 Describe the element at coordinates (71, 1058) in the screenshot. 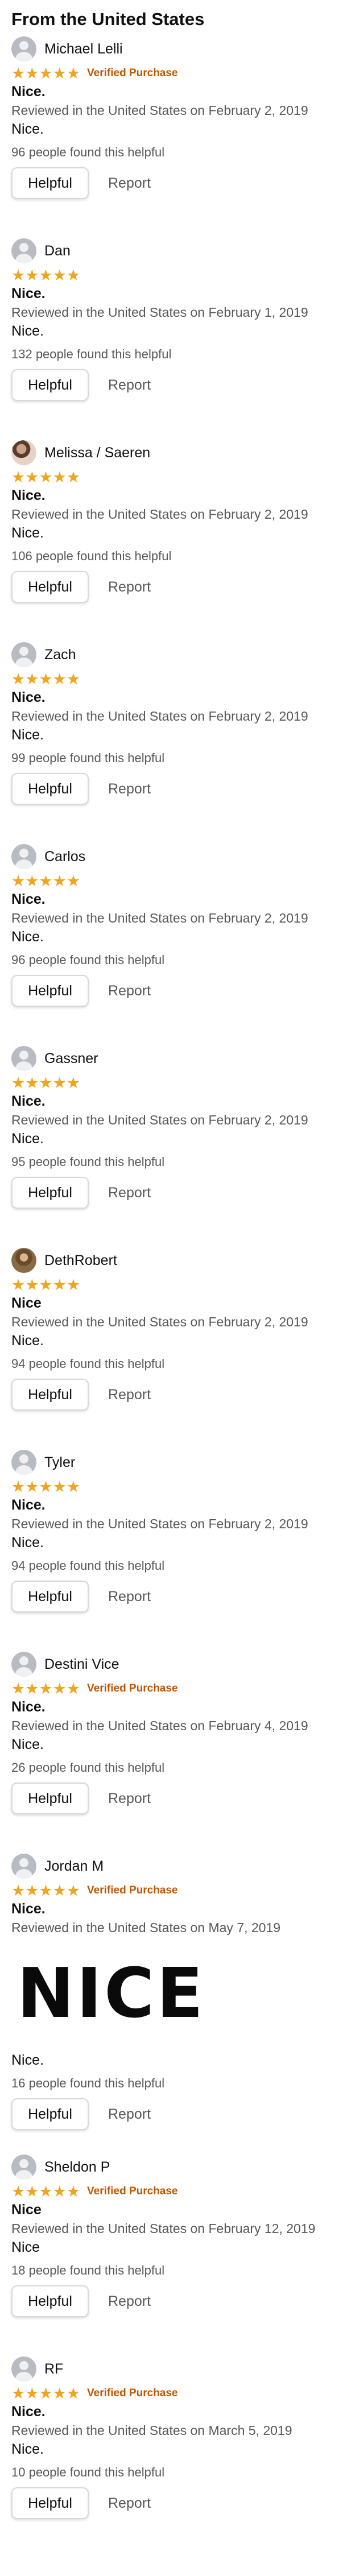

I see `reviewer-name: Gassner` at that location.